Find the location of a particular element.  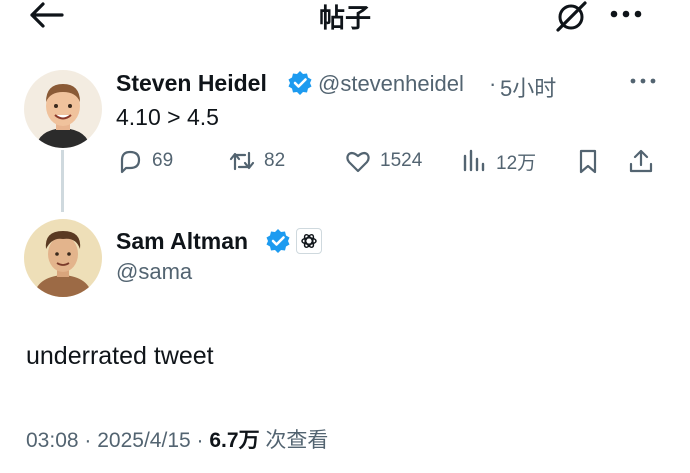

share-button is located at coordinates (641, 161).